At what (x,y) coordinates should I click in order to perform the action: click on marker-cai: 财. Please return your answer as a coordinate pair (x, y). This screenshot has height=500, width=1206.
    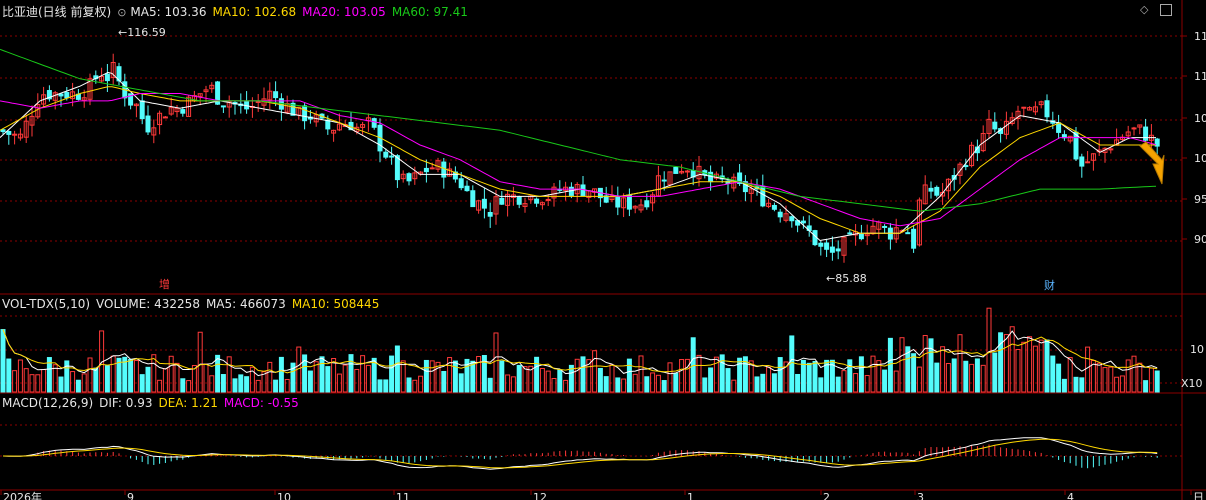
    Looking at the image, I should click on (1049, 285).